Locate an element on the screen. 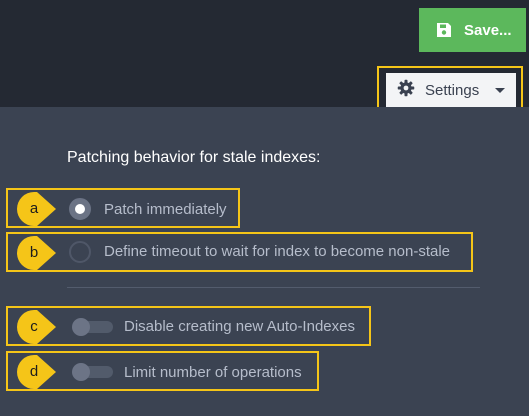  patching-heading: Patching behavior for stale indexes: is located at coordinates (194, 157).